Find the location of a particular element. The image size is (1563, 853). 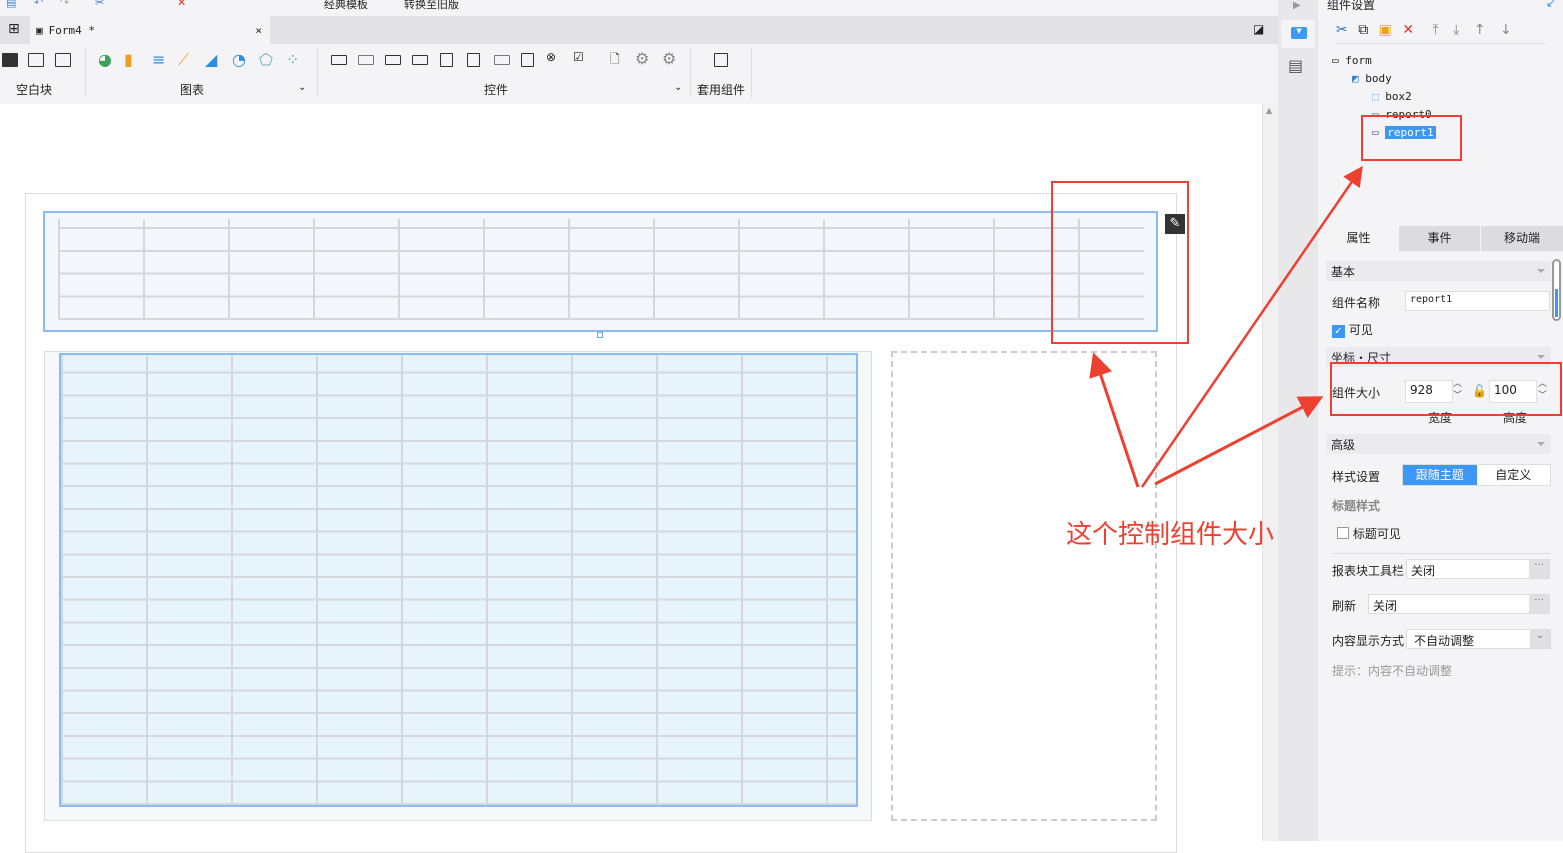

annotation-text: 这个控制组件大小 is located at coordinates (1170, 535).